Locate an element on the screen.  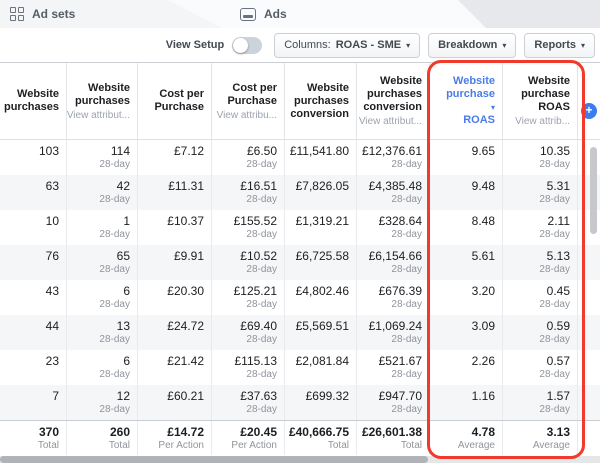
totals-value: 3.13 is located at coordinates (558, 432).